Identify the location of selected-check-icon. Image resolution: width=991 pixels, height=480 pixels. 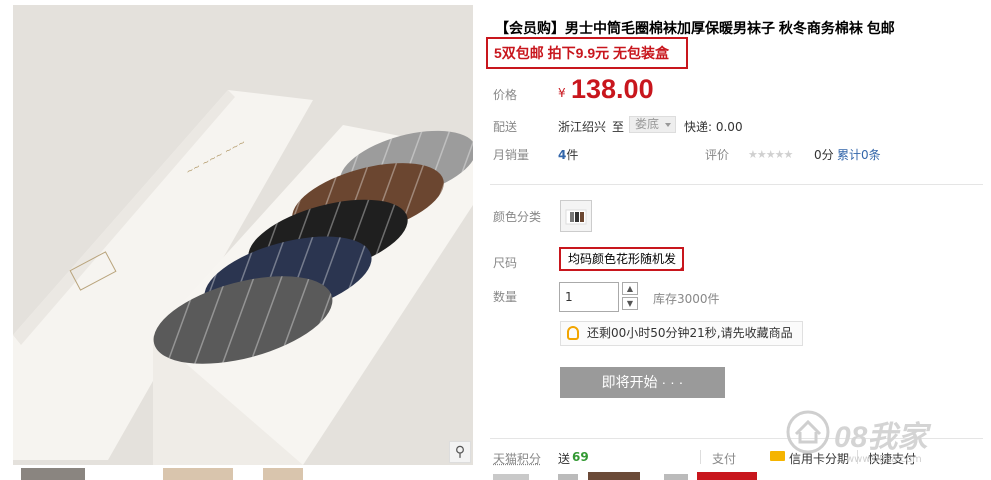
(681, 268).